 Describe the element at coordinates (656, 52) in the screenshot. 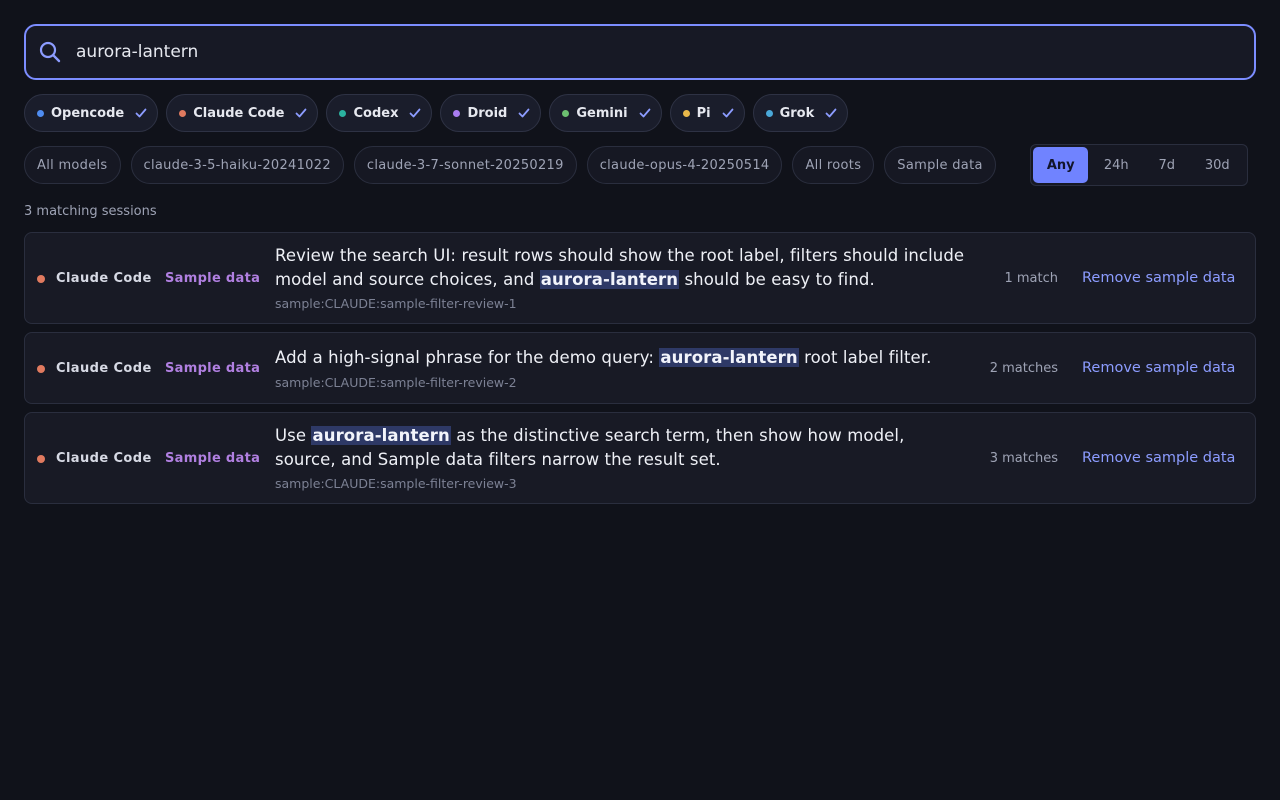

I see `search-input` at that location.